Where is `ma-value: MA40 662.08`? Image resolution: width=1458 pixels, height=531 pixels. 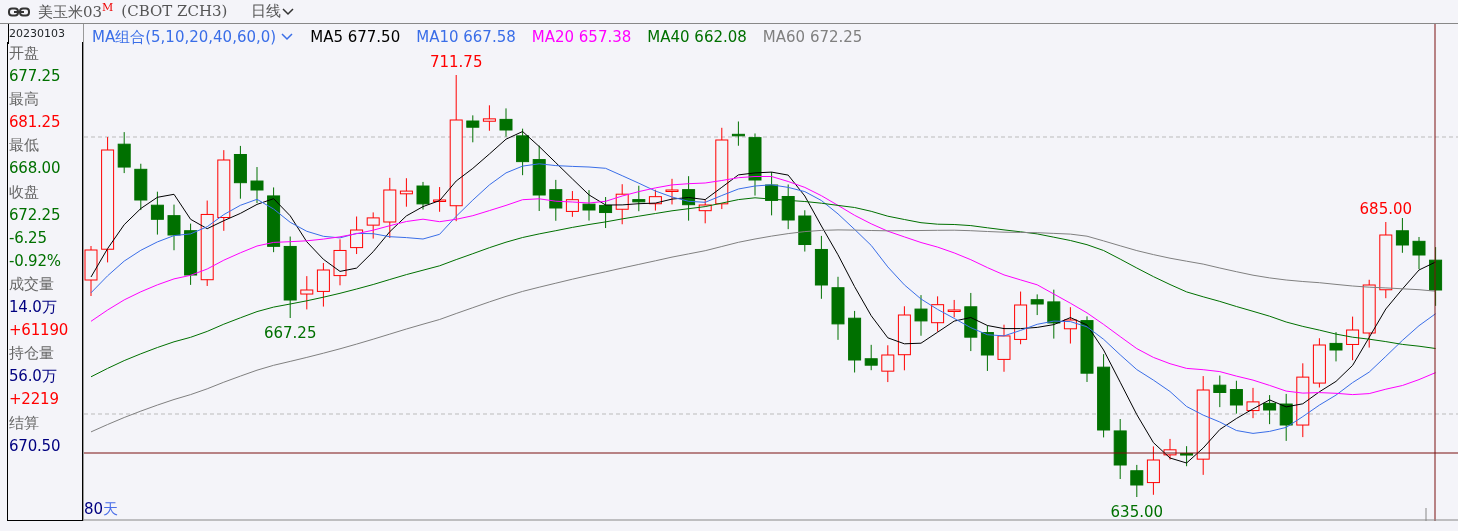
ma-value: MA40 662.08 is located at coordinates (697, 37).